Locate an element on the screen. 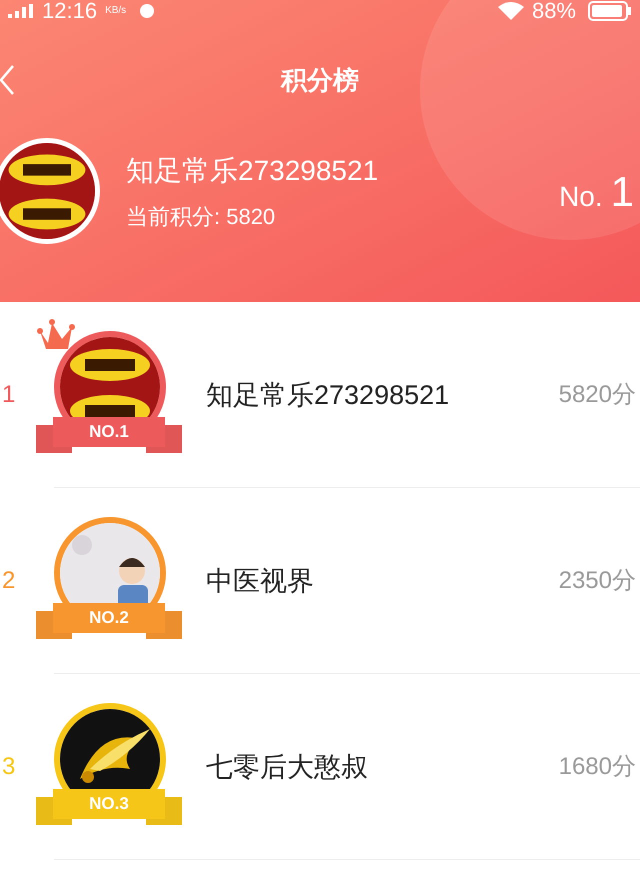 This screenshot has width=640, height=880. speed-unit: KB/s is located at coordinates (115, 11).